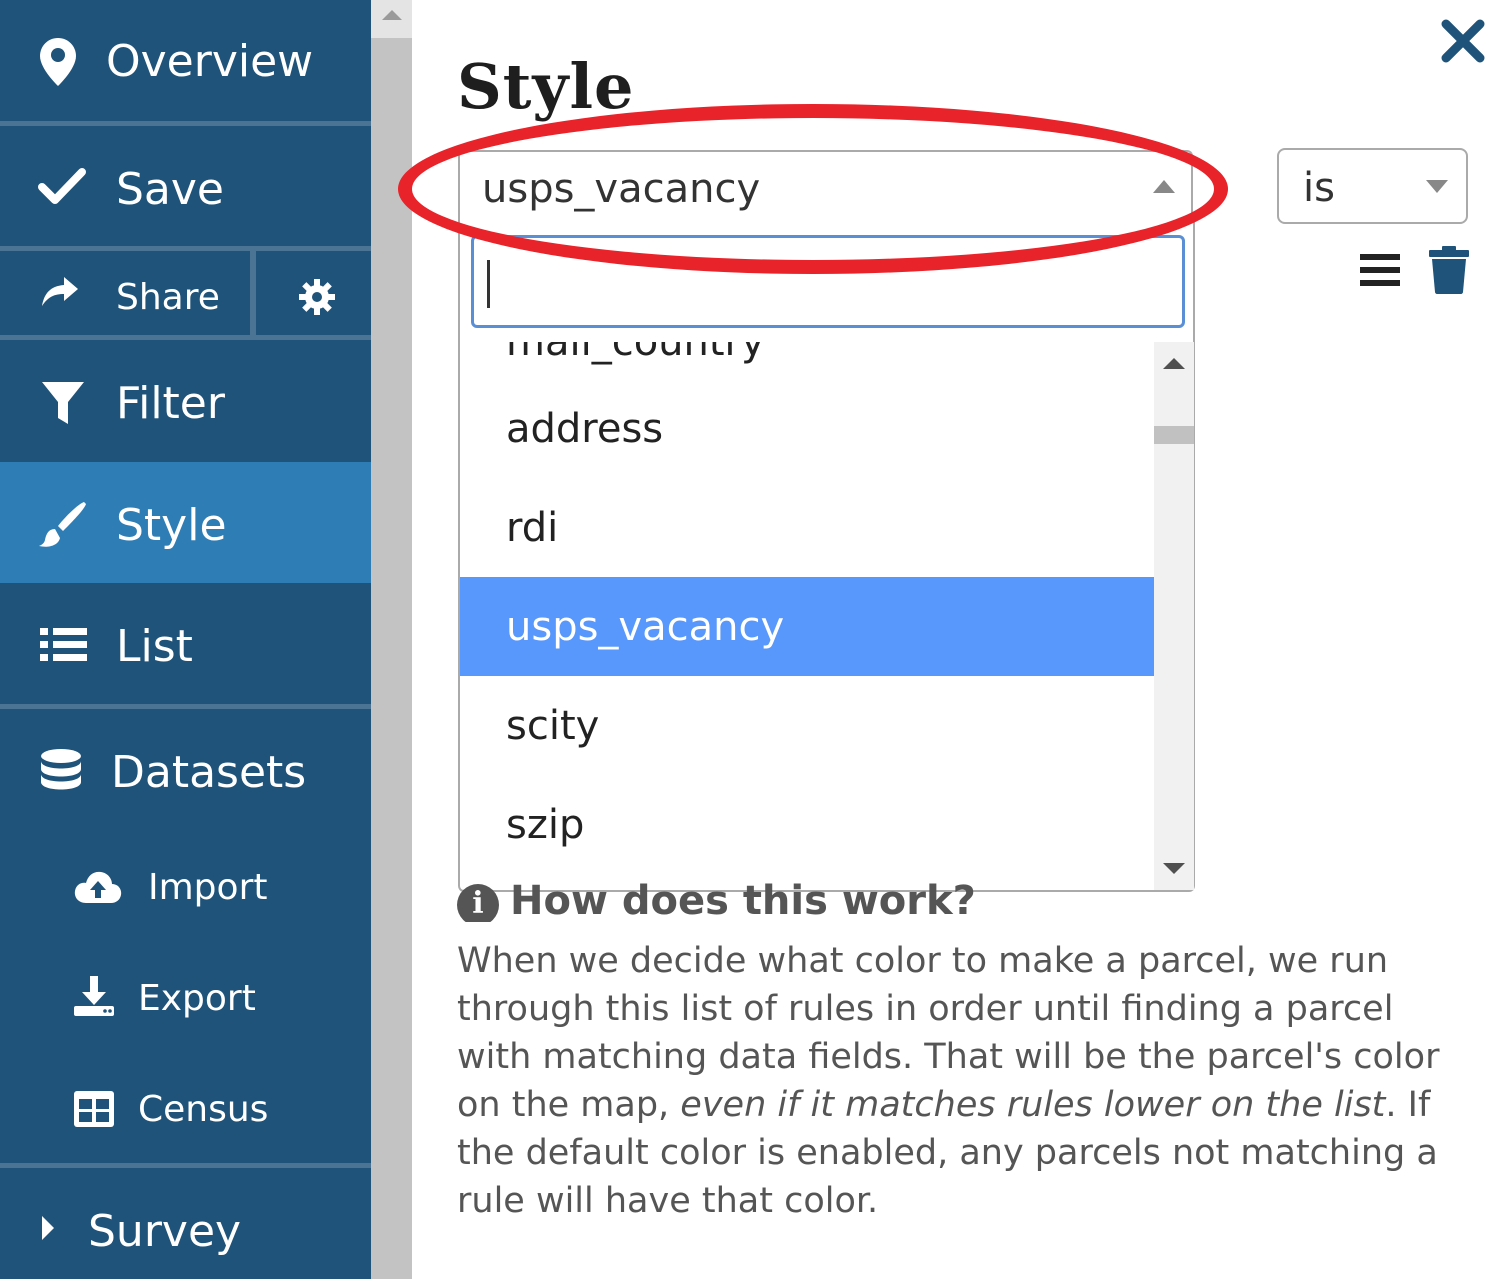 The height and width of the screenshot is (1279, 1494). Describe the element at coordinates (62, 186) in the screenshot. I see `checkmark-icon` at that location.